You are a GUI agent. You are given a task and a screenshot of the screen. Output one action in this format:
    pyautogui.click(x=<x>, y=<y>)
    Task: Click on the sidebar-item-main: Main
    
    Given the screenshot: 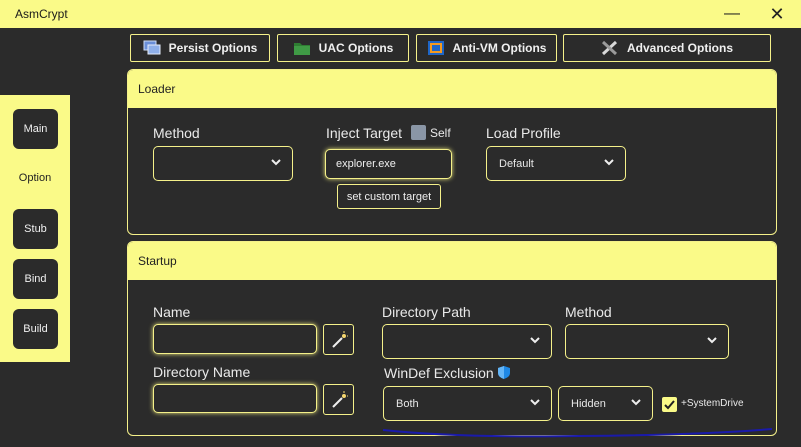 What is the action you would take?
    pyautogui.click(x=35, y=129)
    